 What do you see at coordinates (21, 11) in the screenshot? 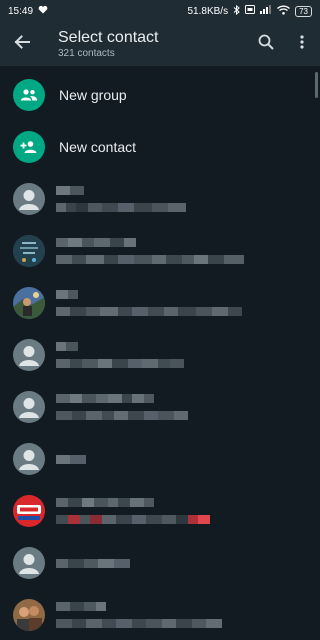
I see `clock: 15:49` at bounding box center [21, 11].